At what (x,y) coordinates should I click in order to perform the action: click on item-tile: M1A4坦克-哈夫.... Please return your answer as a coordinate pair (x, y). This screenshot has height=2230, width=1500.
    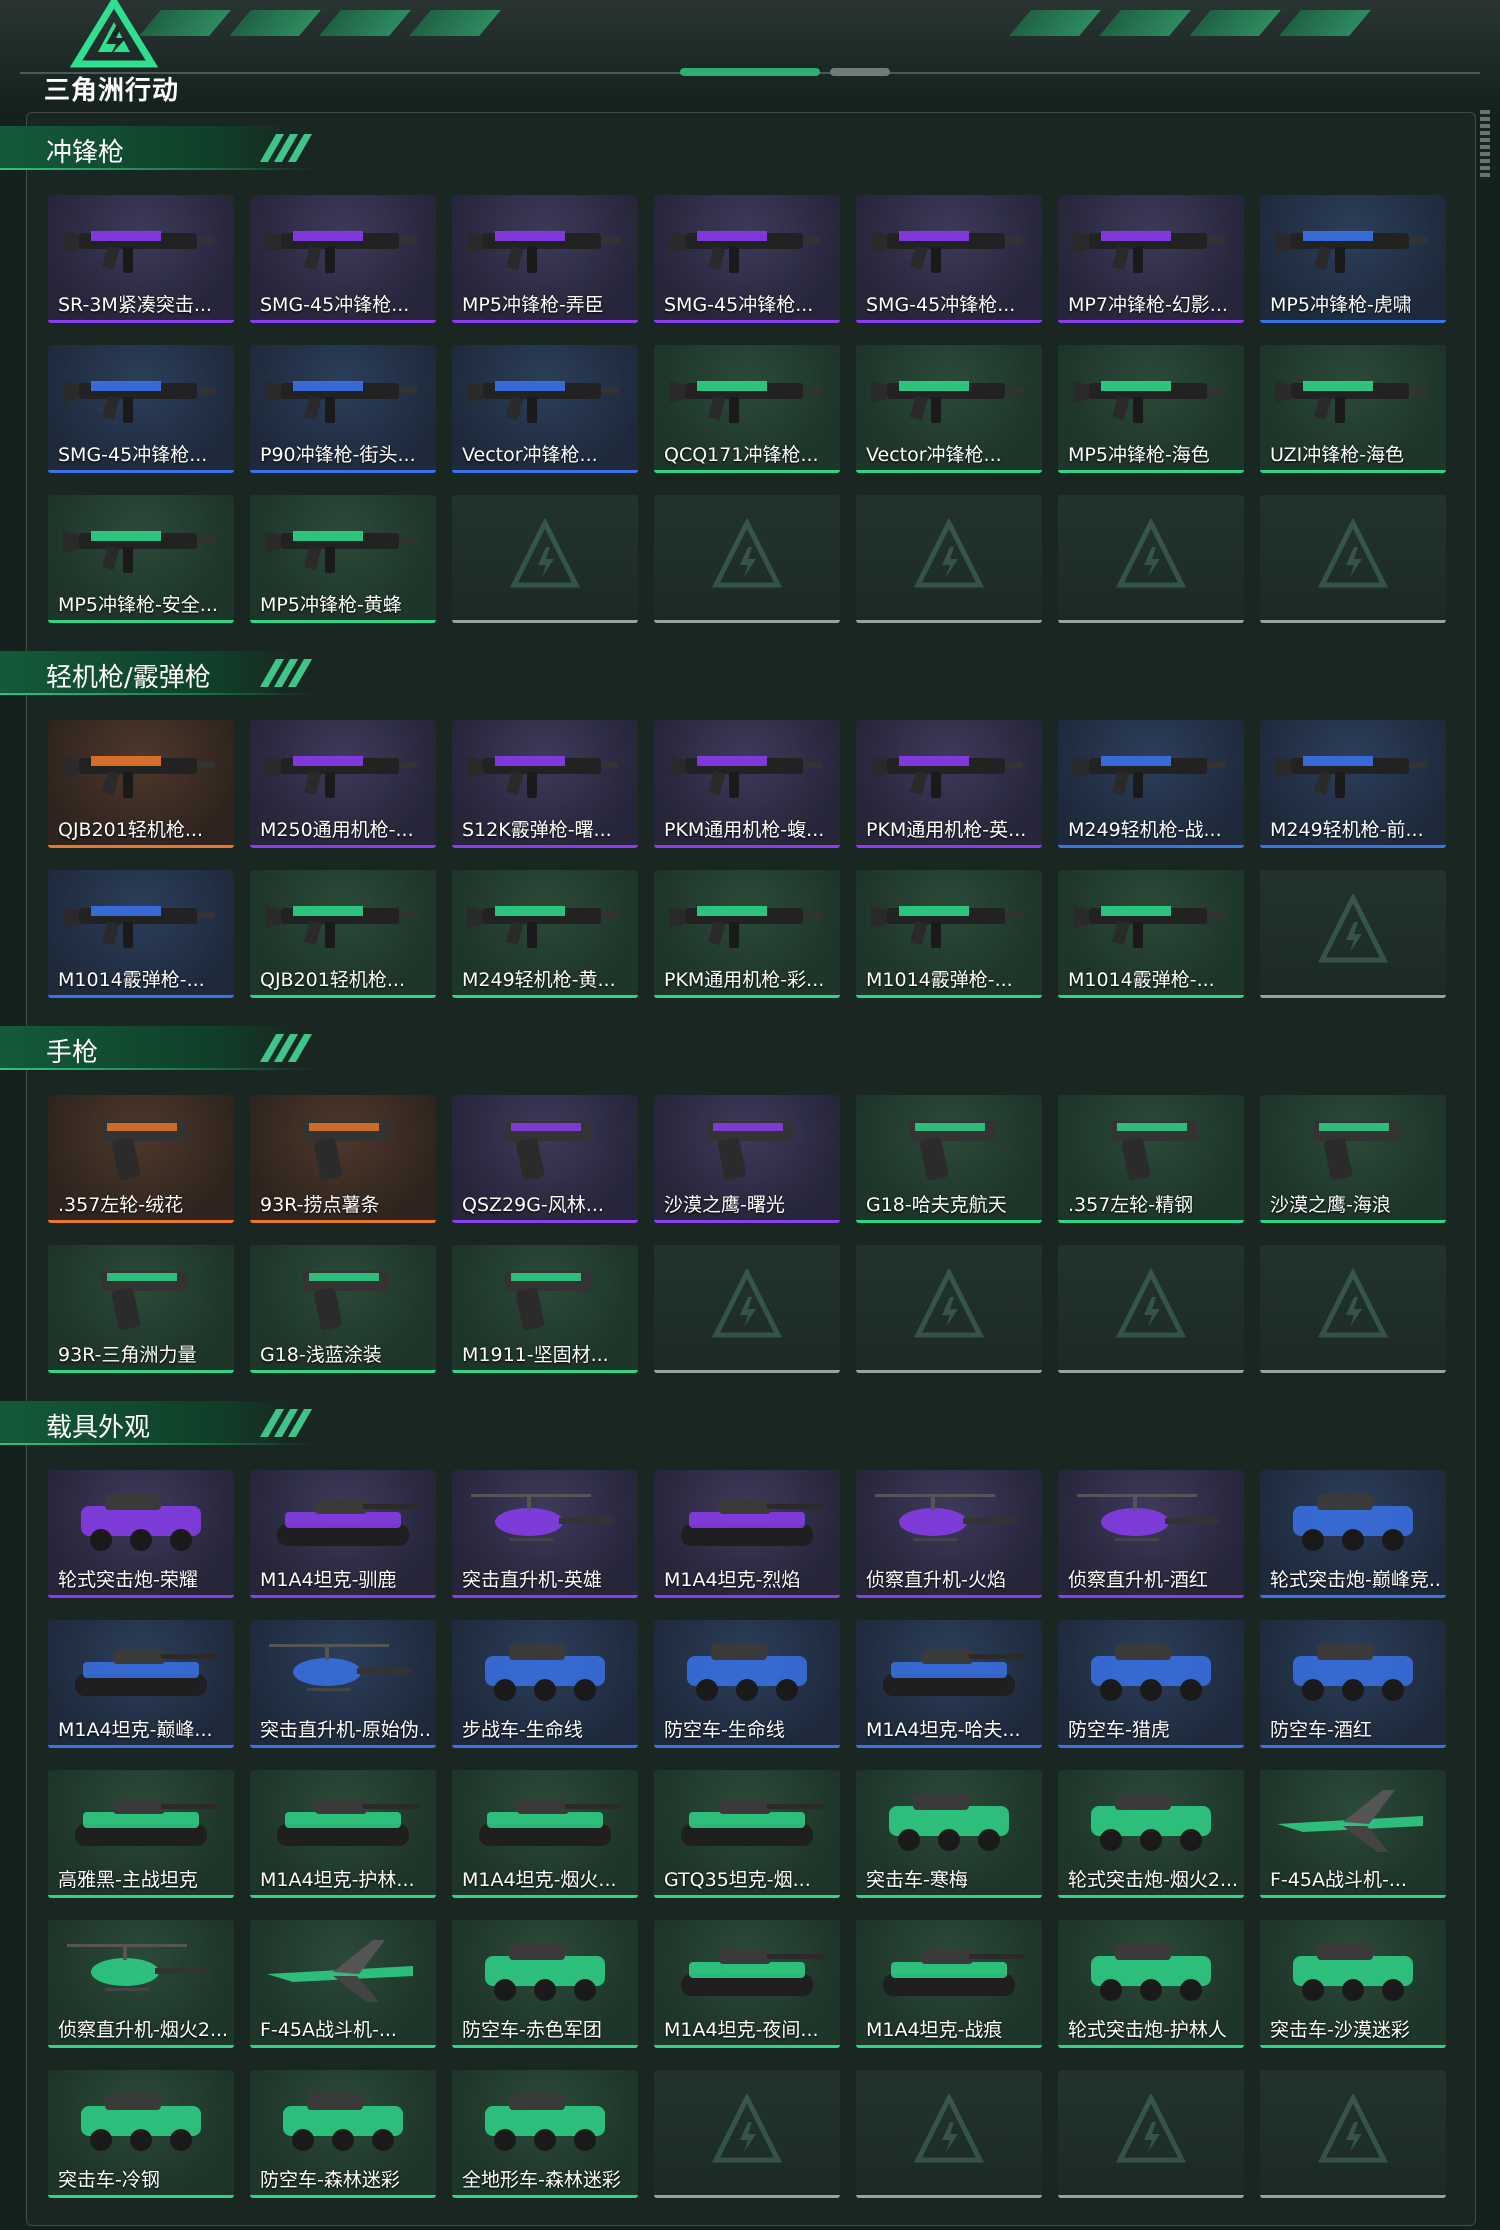
    Looking at the image, I should click on (949, 1684).